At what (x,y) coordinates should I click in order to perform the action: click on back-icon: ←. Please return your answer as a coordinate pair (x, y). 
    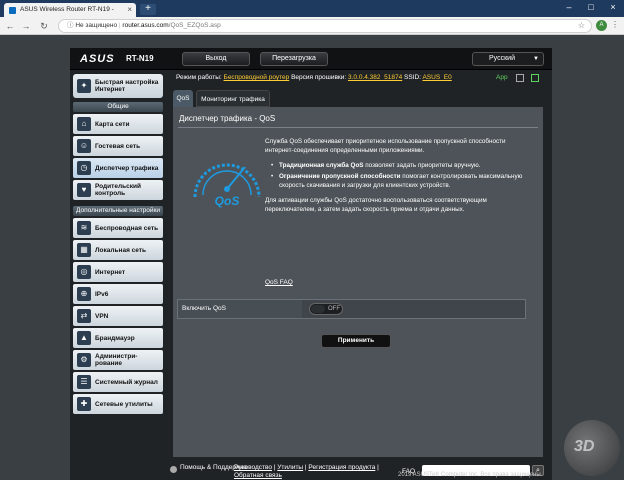
    Looking at the image, I should click on (10, 26).